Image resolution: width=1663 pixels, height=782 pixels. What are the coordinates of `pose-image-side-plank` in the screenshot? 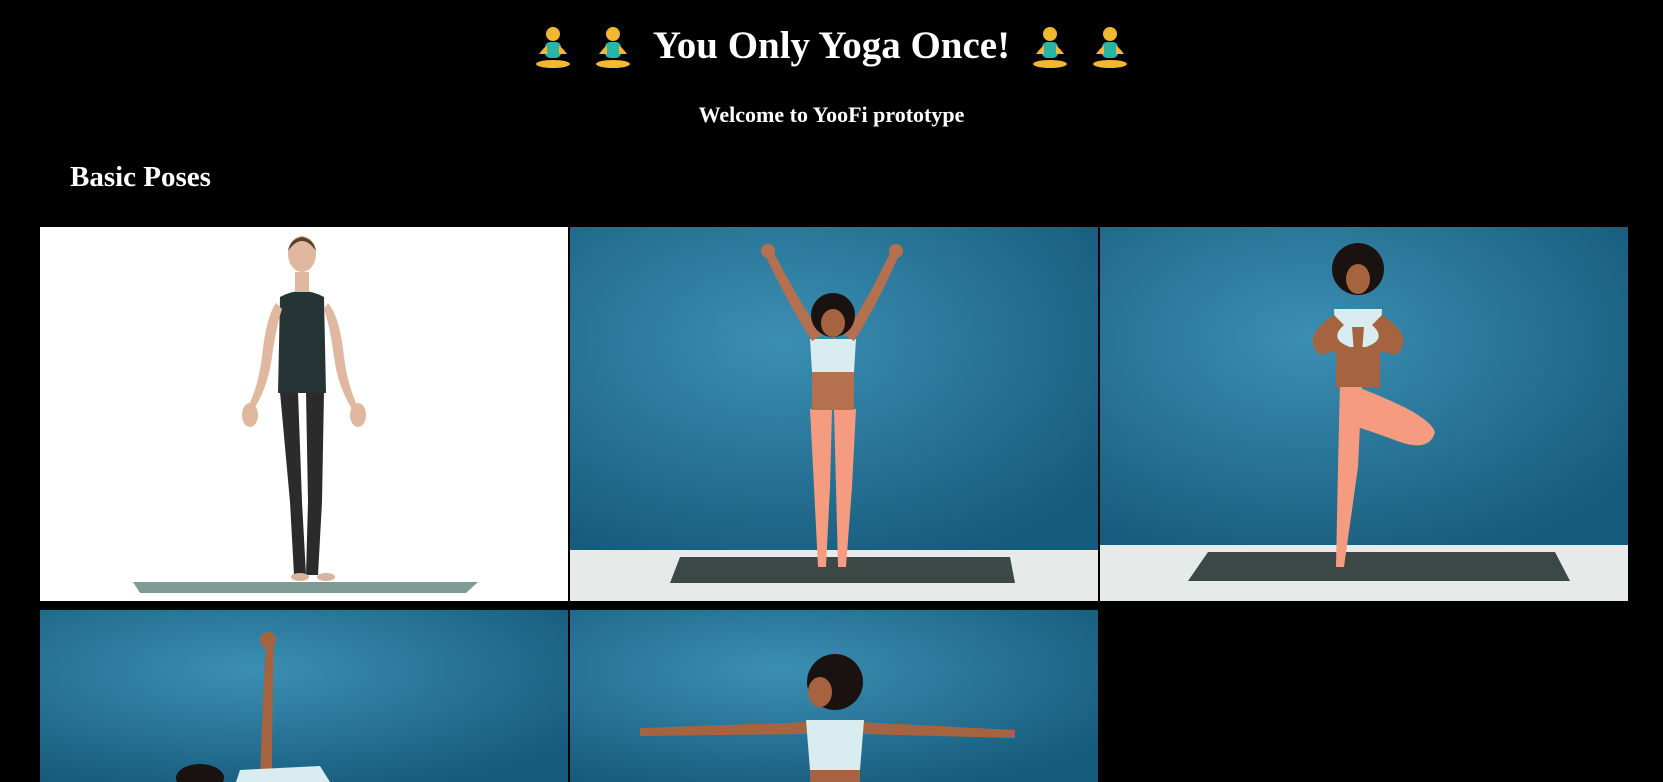 It's located at (304, 696).